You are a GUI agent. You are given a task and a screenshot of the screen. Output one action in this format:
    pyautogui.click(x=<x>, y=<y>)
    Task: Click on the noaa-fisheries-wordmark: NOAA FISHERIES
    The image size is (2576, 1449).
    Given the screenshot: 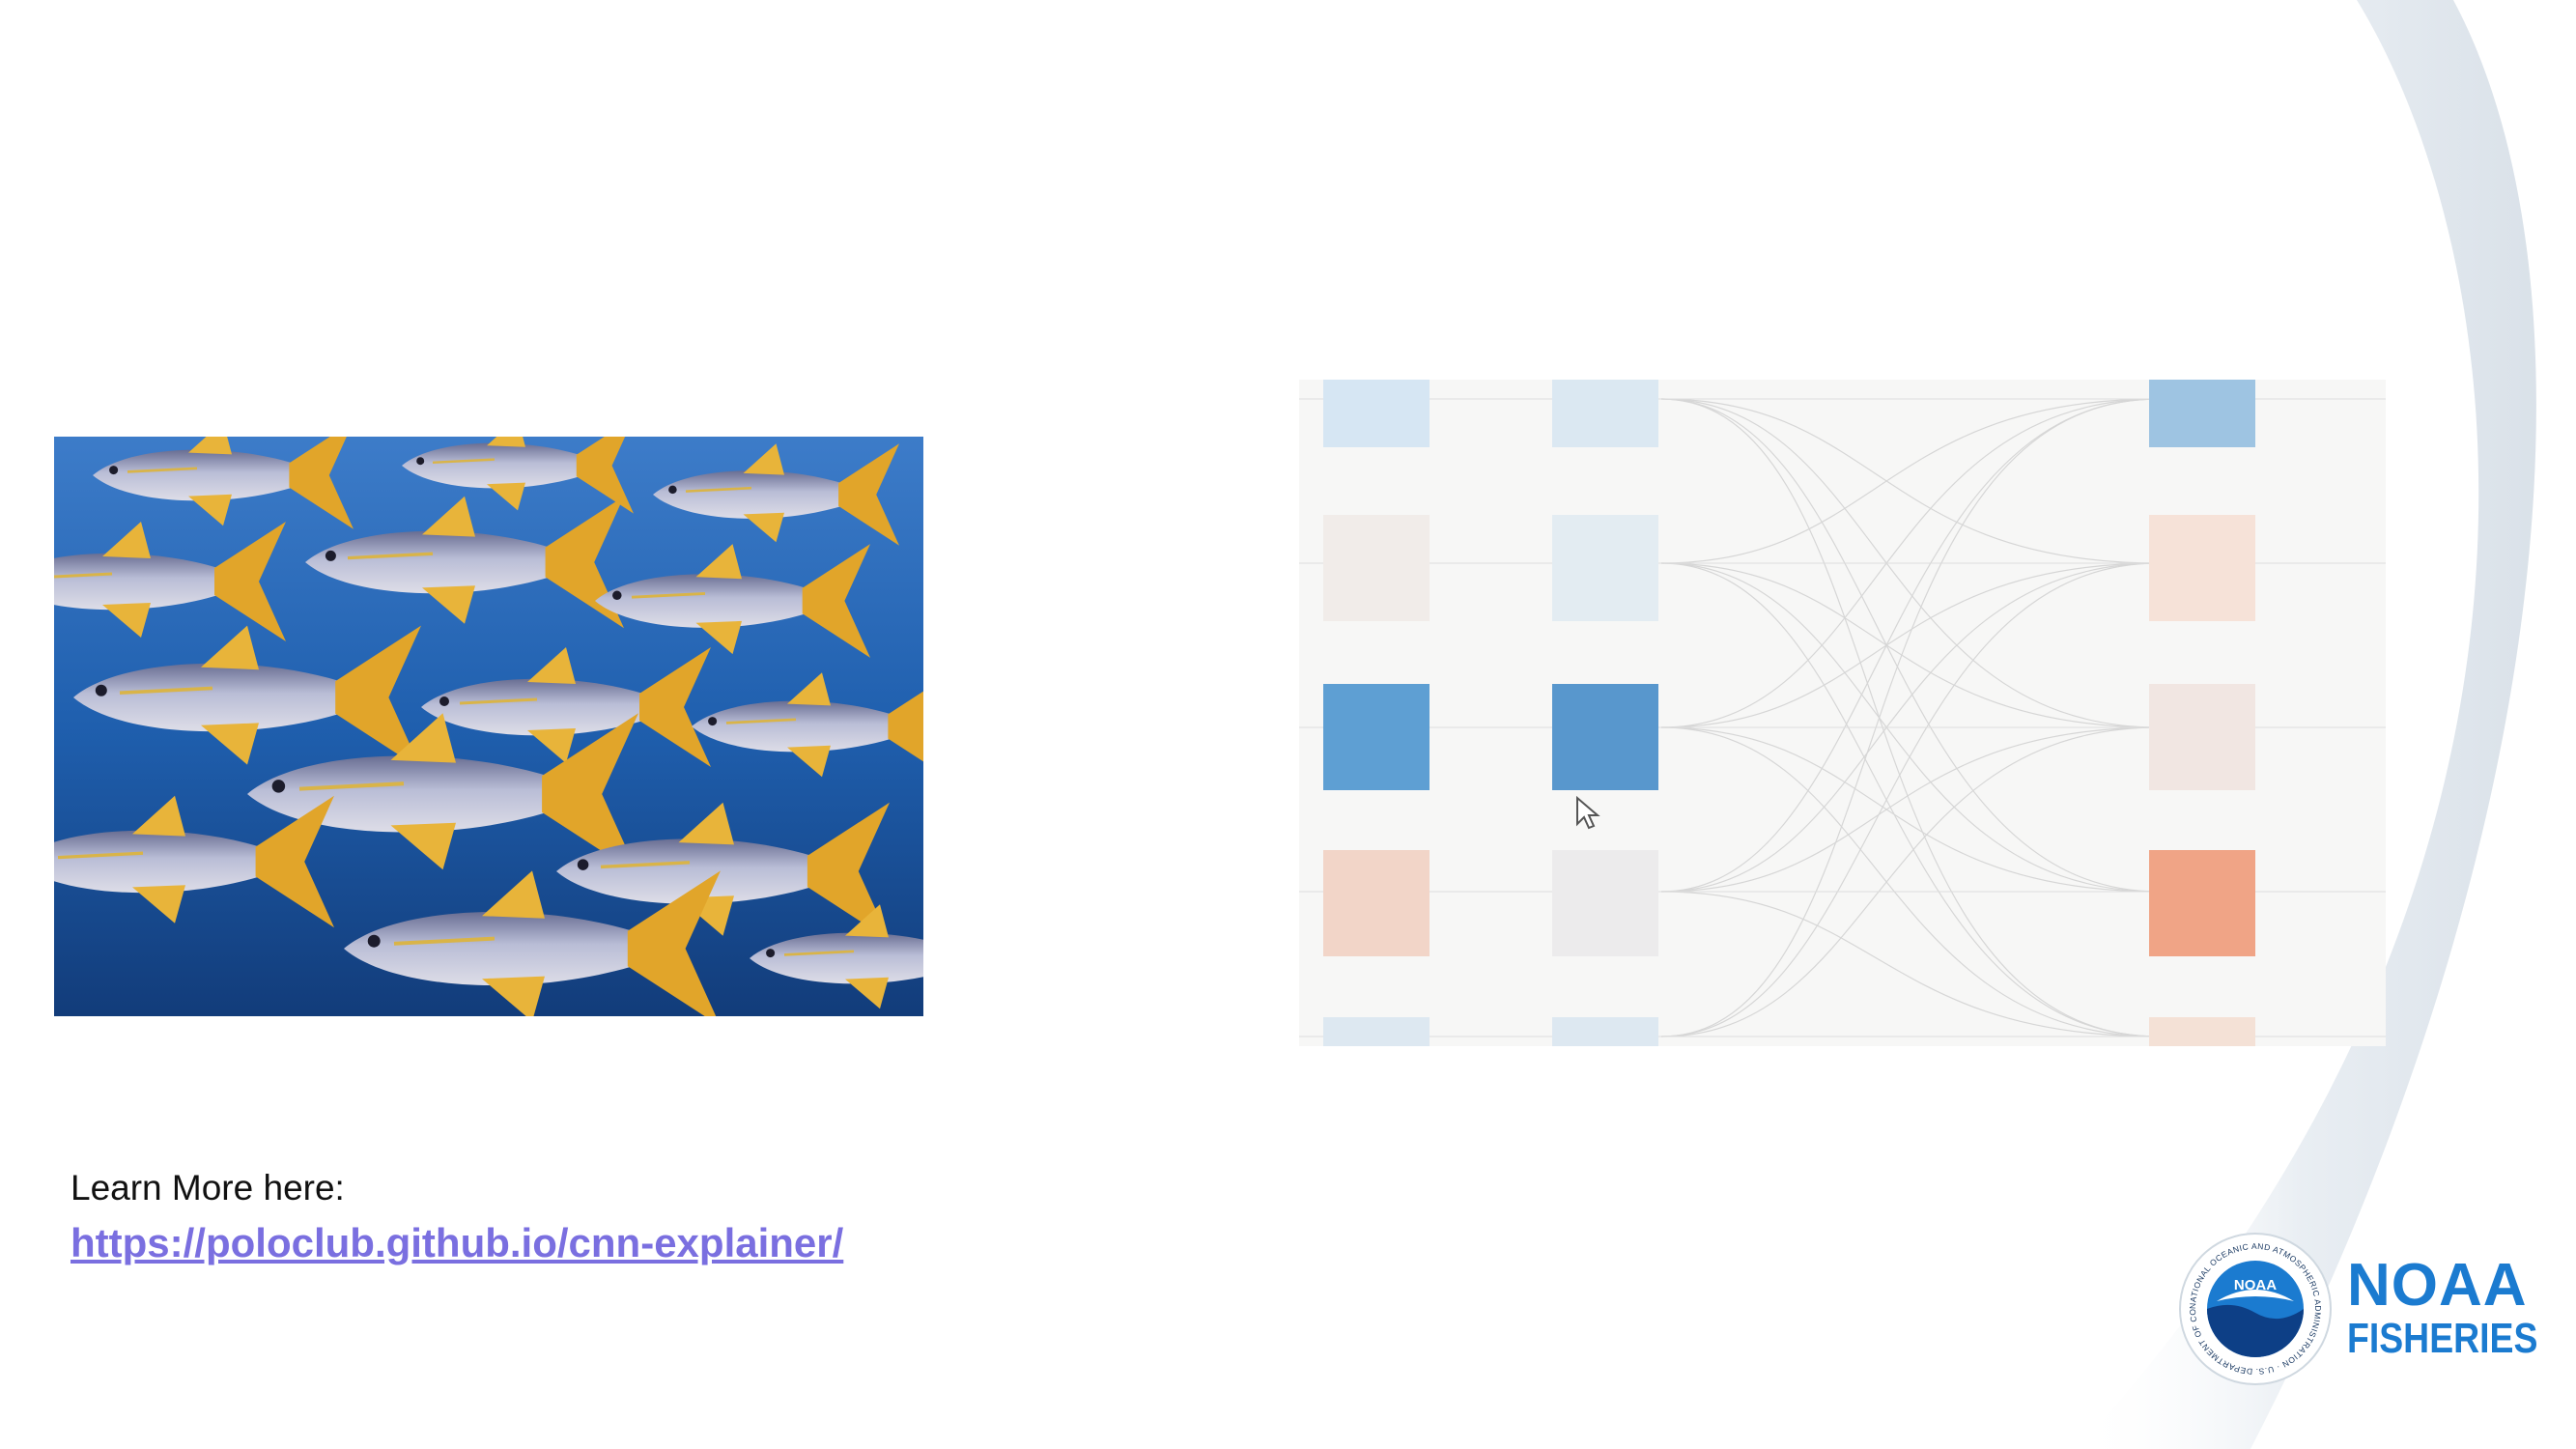 What is the action you would take?
    pyautogui.click(x=2459, y=1308)
    